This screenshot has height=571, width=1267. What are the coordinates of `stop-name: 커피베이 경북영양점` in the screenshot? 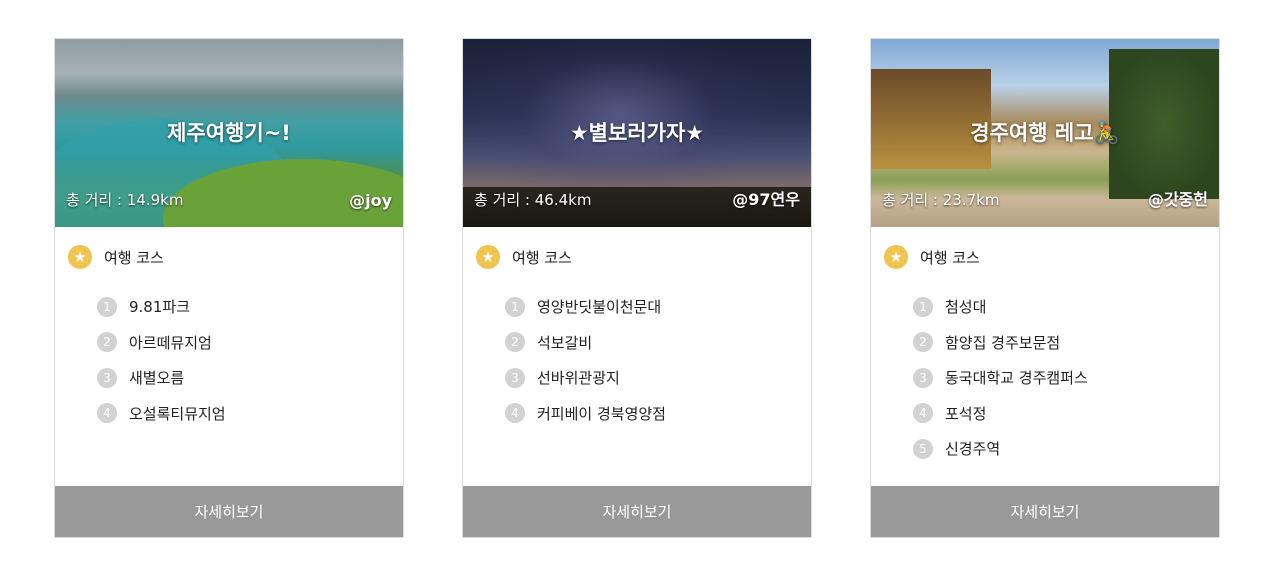 It's located at (601, 413).